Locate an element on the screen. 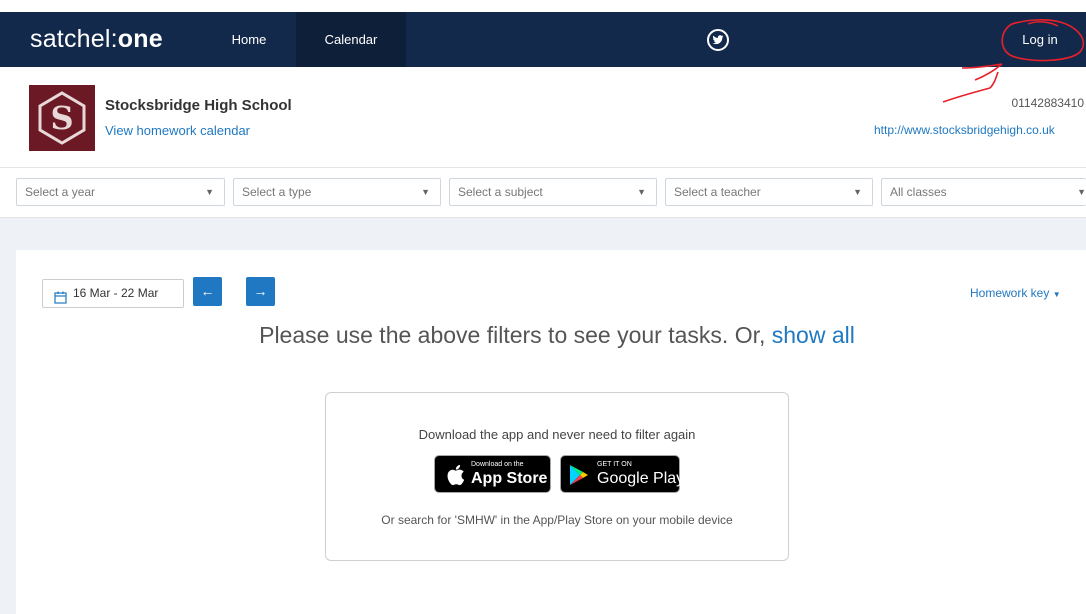 This screenshot has width=1086, height=614. classes-select: All classes ▼ is located at coordinates (983, 192).